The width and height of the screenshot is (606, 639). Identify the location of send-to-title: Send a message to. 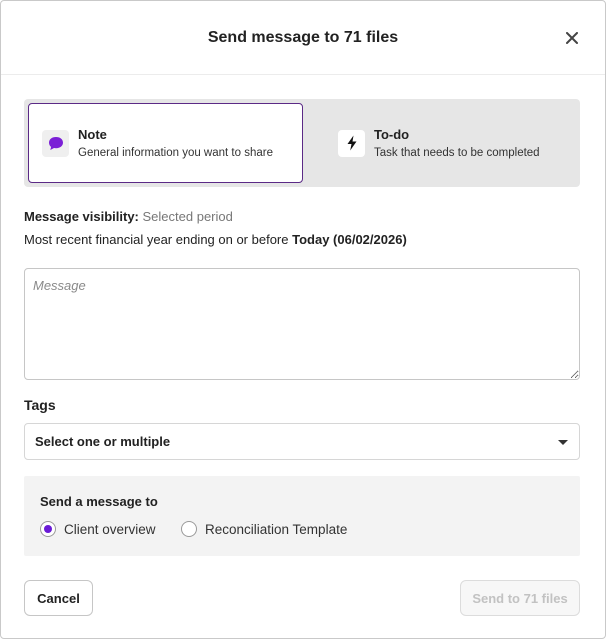
(99, 501).